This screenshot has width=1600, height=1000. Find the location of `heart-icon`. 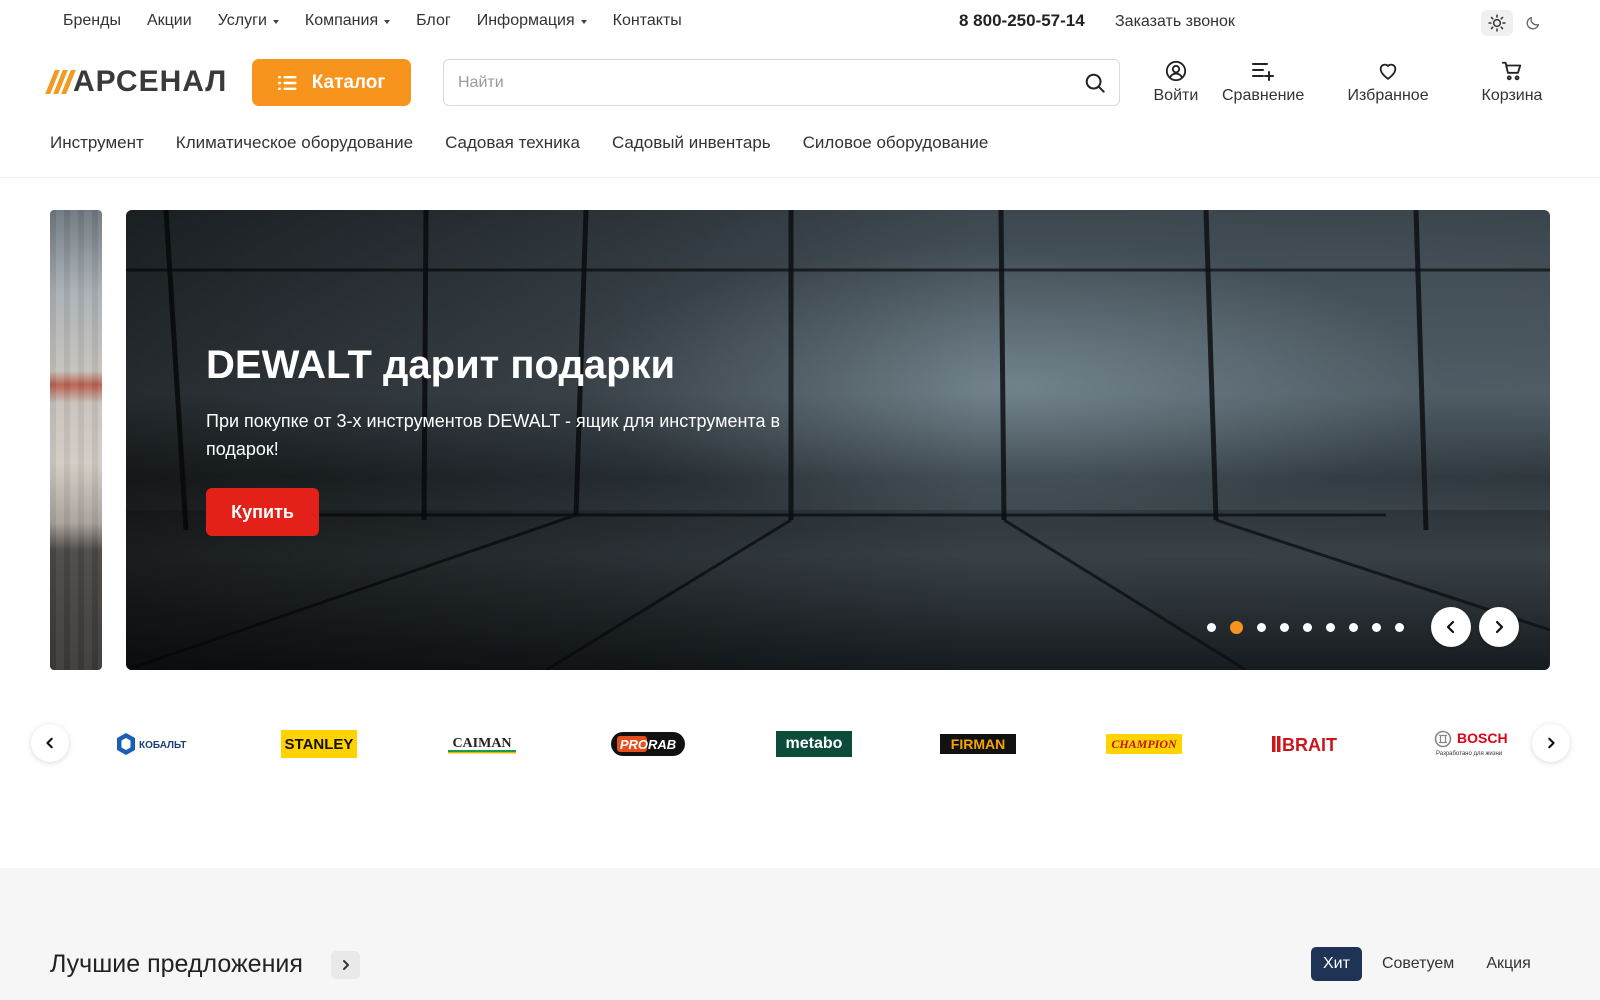

heart-icon is located at coordinates (1388, 71).